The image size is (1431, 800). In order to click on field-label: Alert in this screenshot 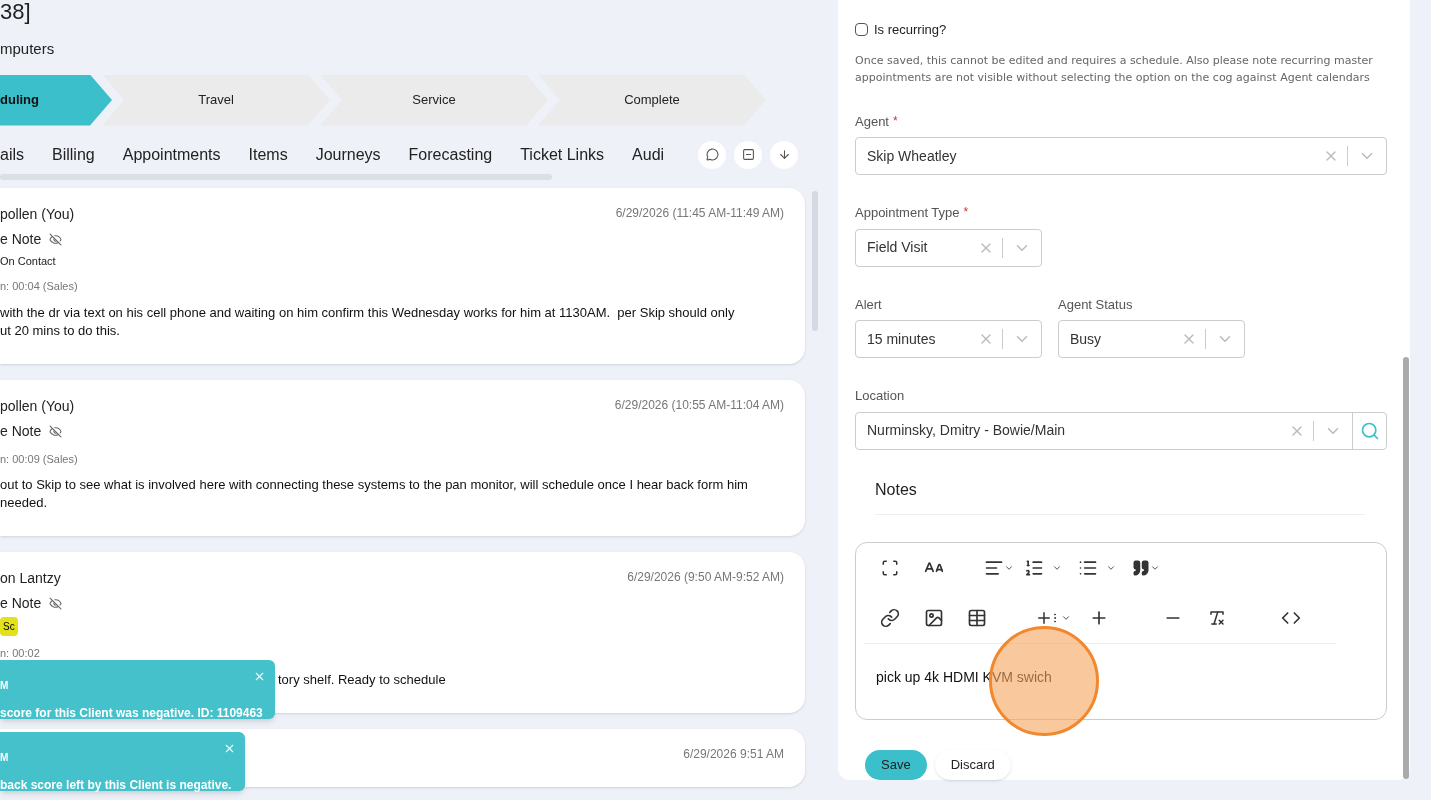, I will do `click(868, 304)`.